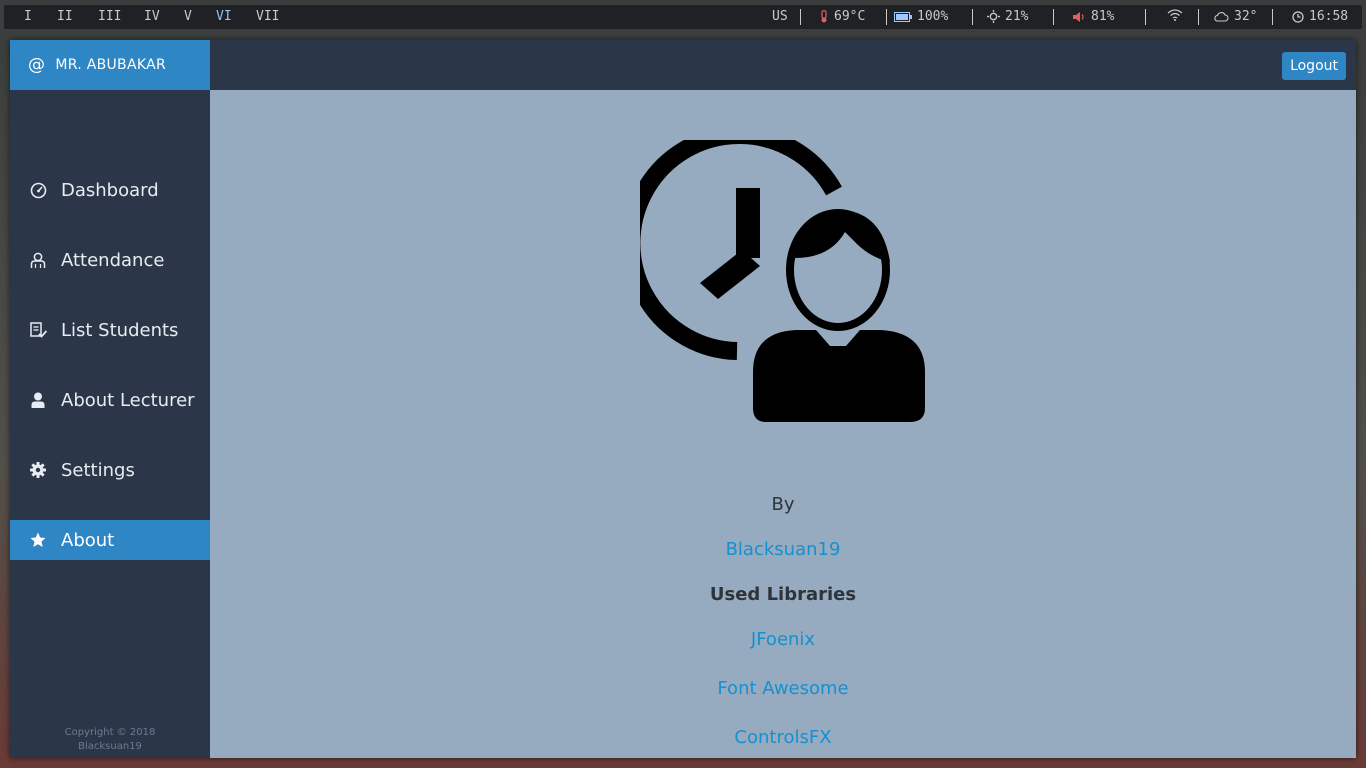 This screenshot has width=1366, height=768. I want to click on workspace-7: VII, so click(267, 16).